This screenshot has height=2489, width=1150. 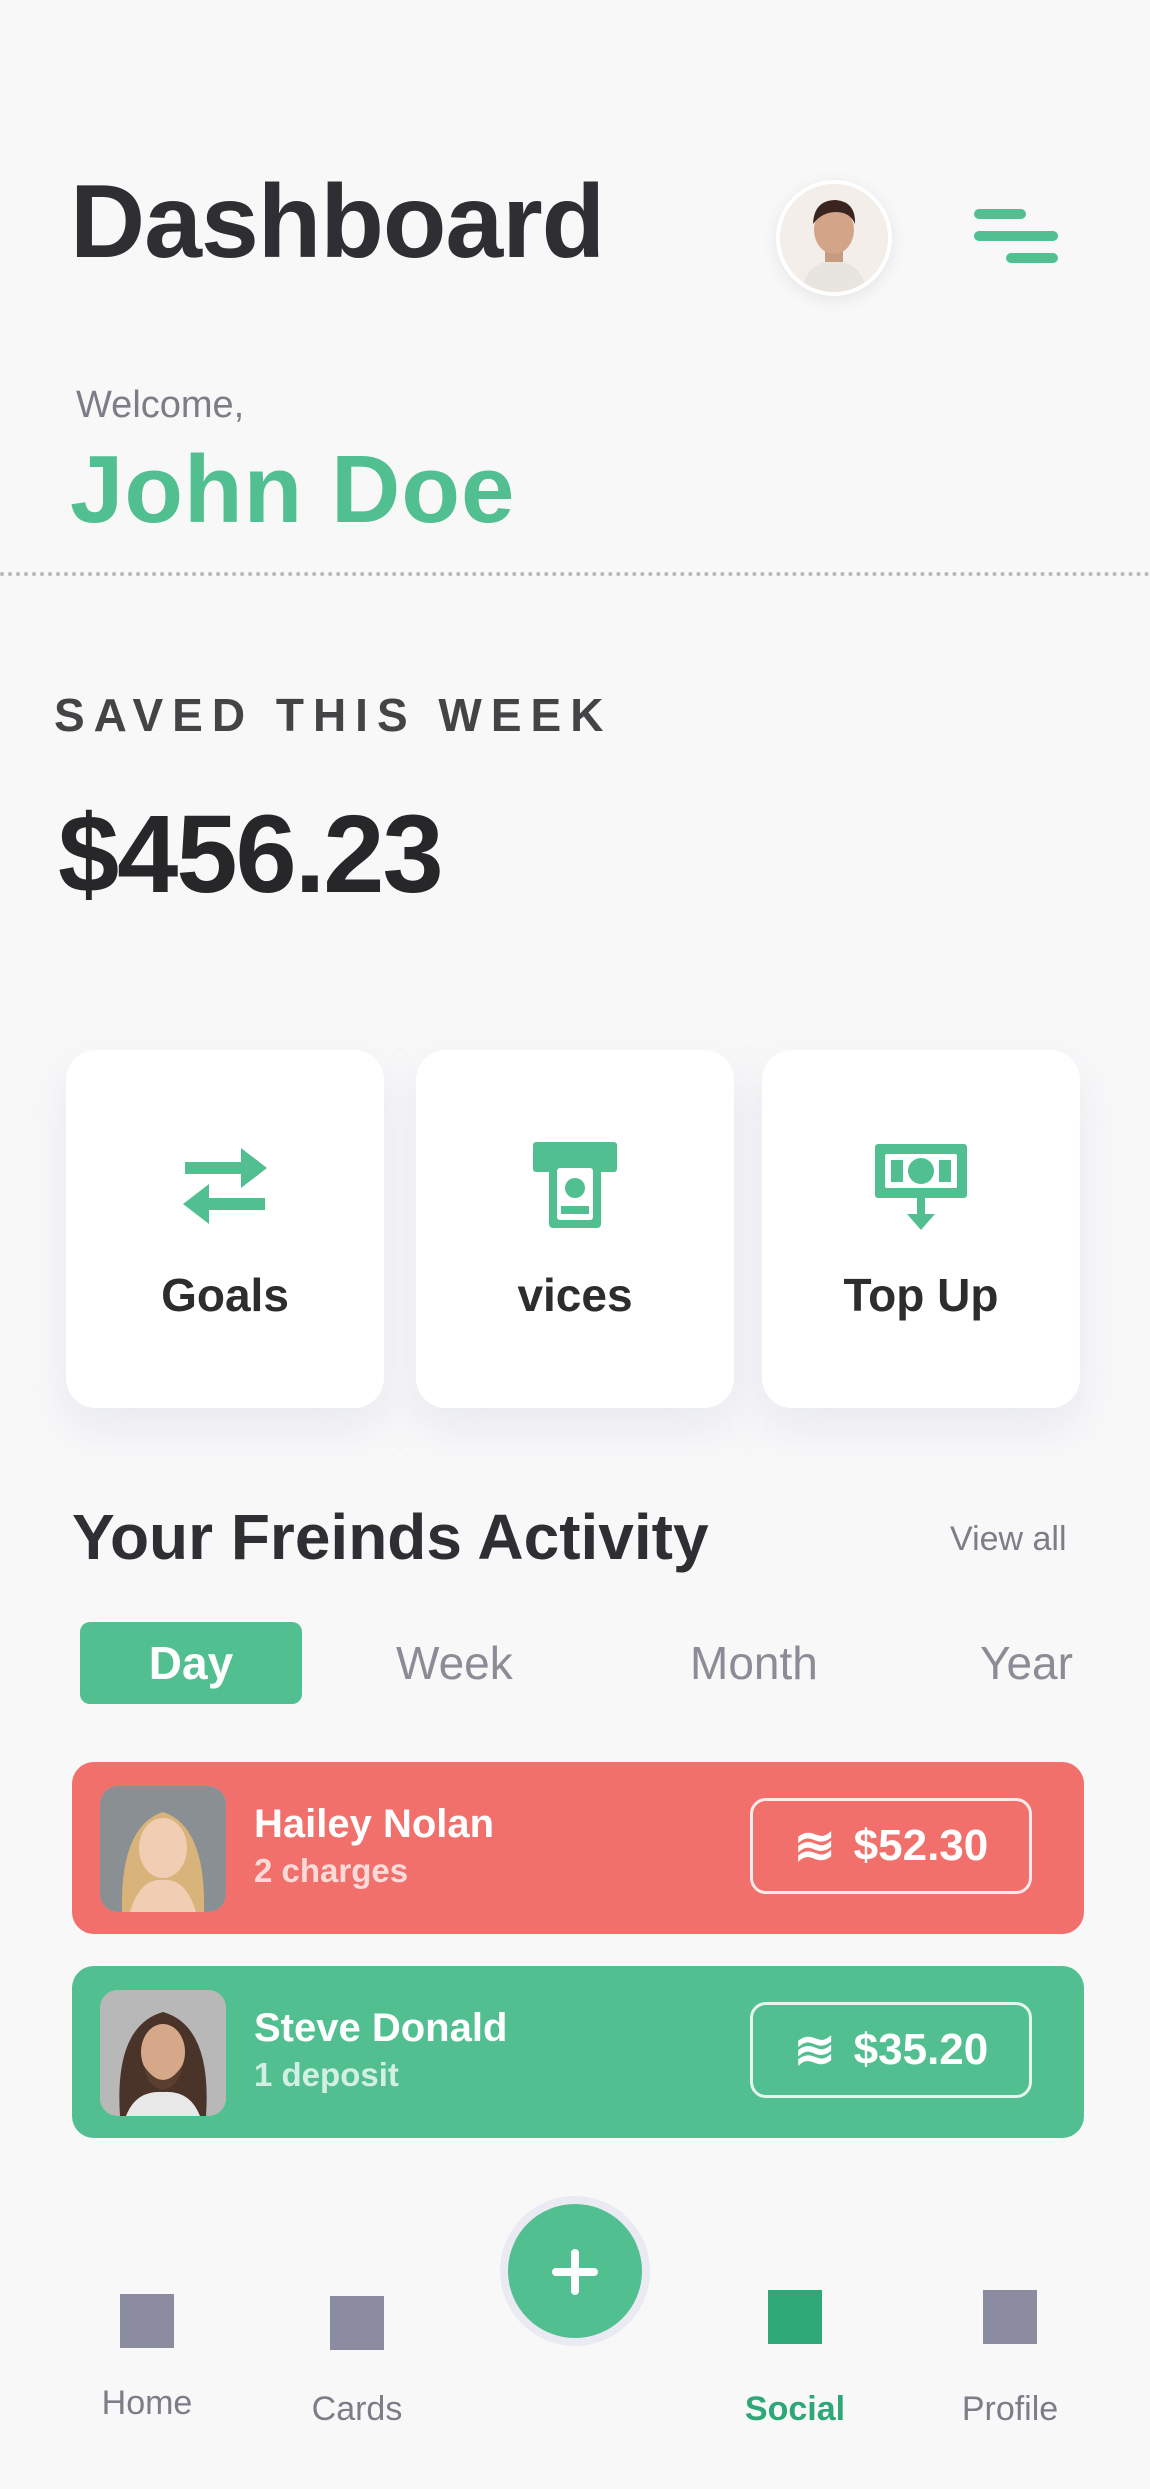 I want to click on friend-name: Hailey Nolan, so click(x=374, y=1824).